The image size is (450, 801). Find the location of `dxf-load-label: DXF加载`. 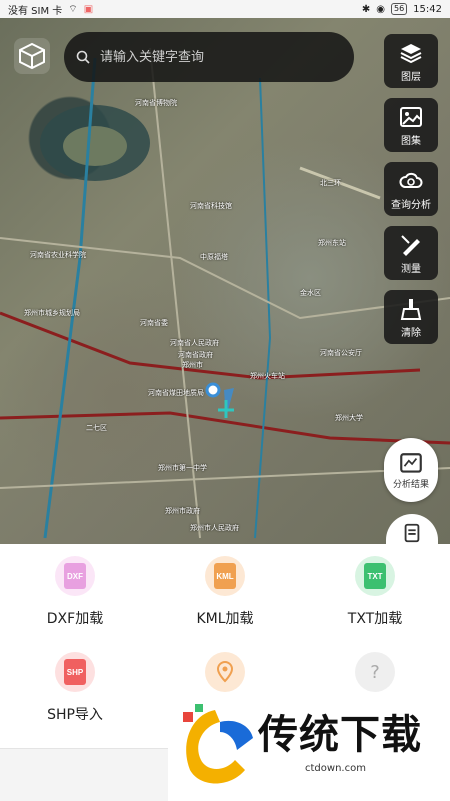

dxf-load-label: DXF加载 is located at coordinates (75, 619).